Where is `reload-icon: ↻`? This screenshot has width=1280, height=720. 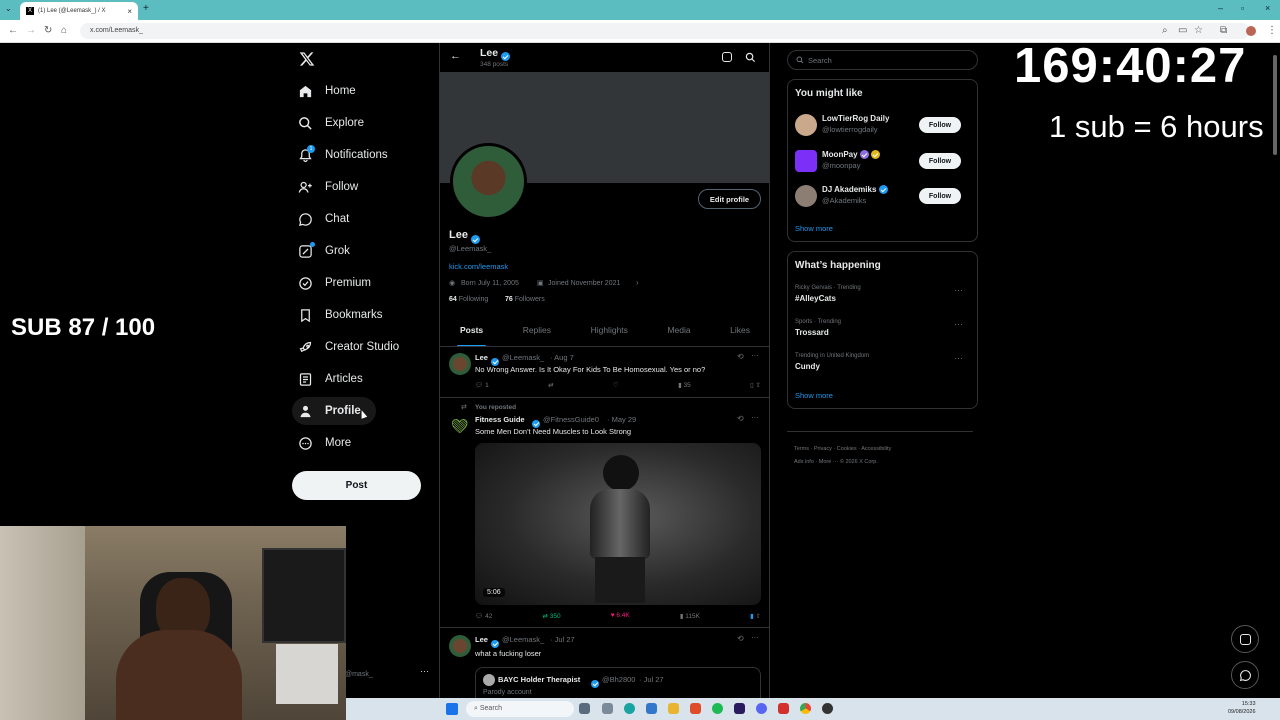
reload-icon: ↻ is located at coordinates (48, 30).